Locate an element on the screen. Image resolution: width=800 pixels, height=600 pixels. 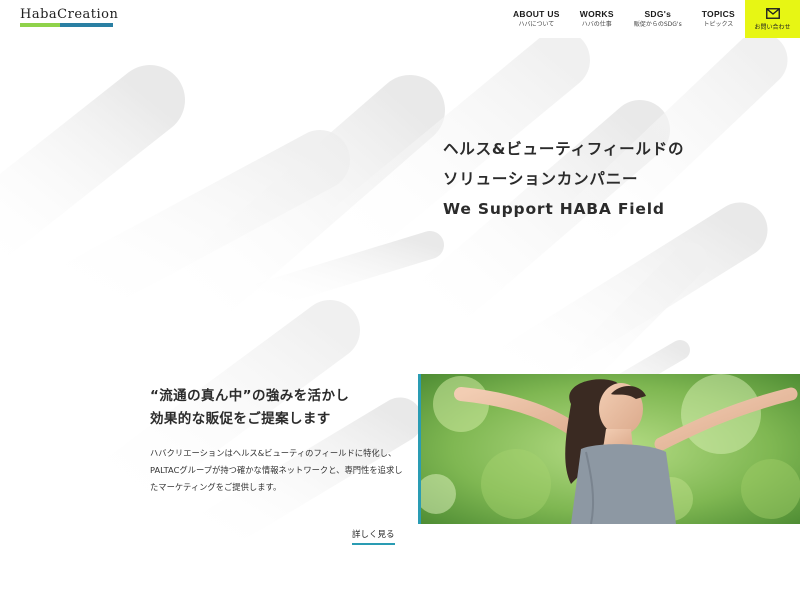
nav-item-sublabel: トピックス is located at coordinates (718, 24).